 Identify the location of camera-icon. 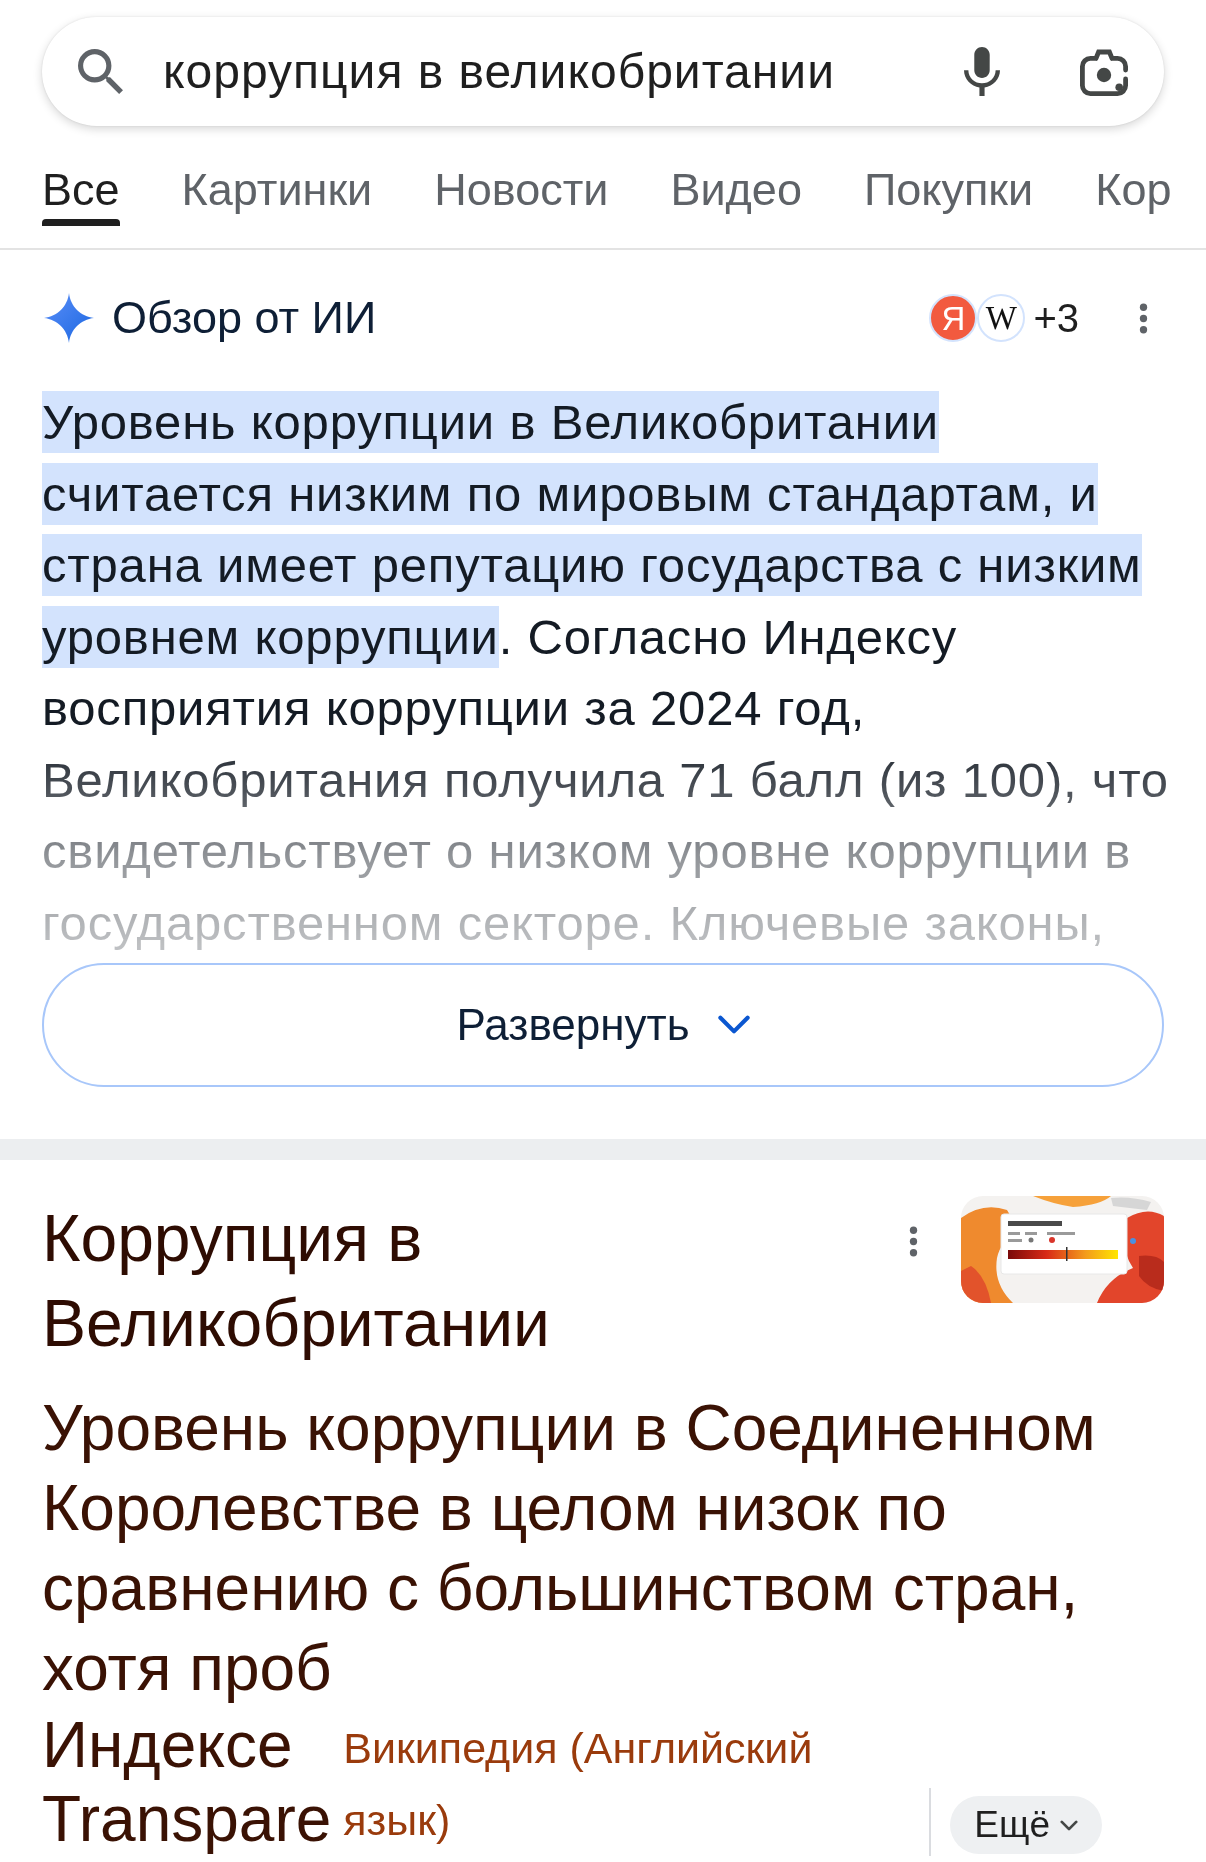
(1104, 71).